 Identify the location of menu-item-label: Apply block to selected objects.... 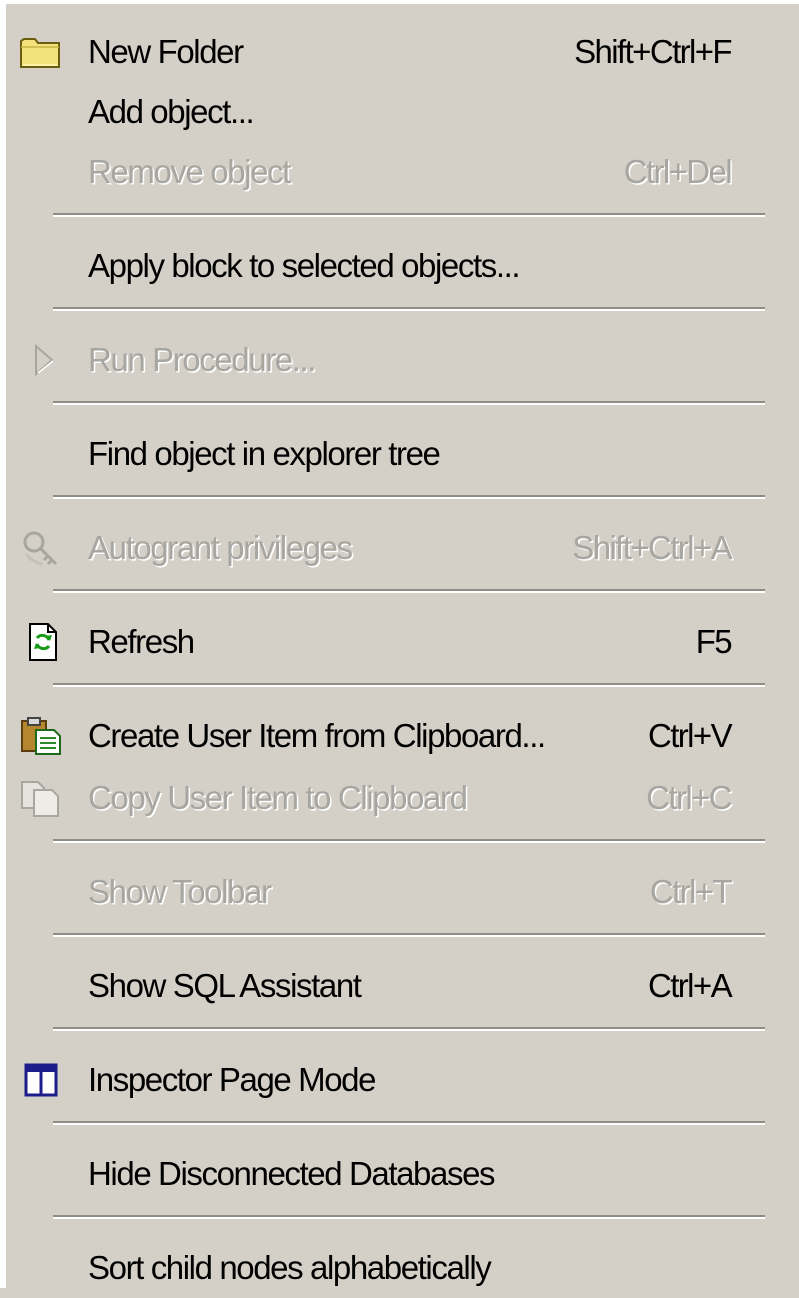
(304, 265).